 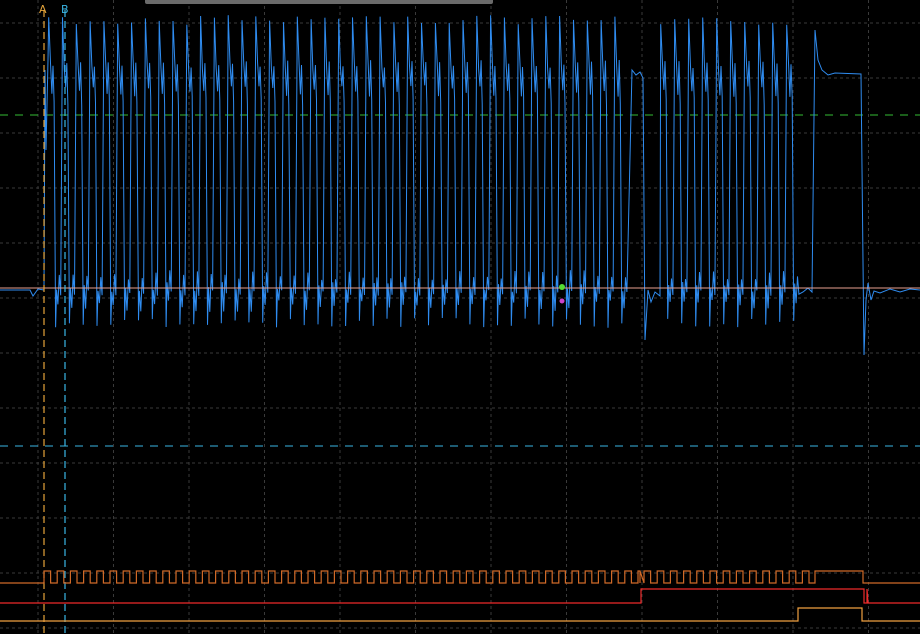 I want to click on cursor-a-label: A, so click(x=43, y=10).